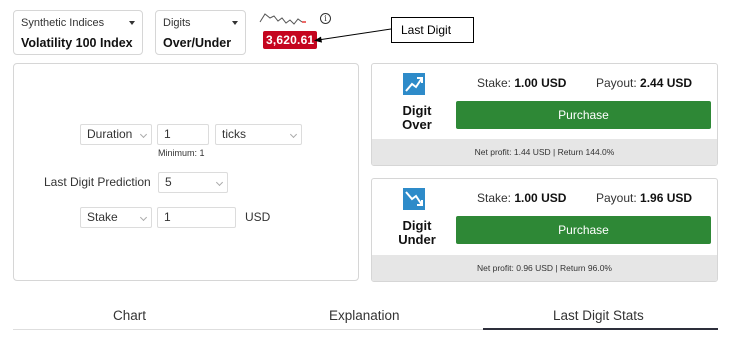 This screenshot has height=337, width=732. Describe the element at coordinates (248, 329) in the screenshot. I see `tab-divider` at that location.